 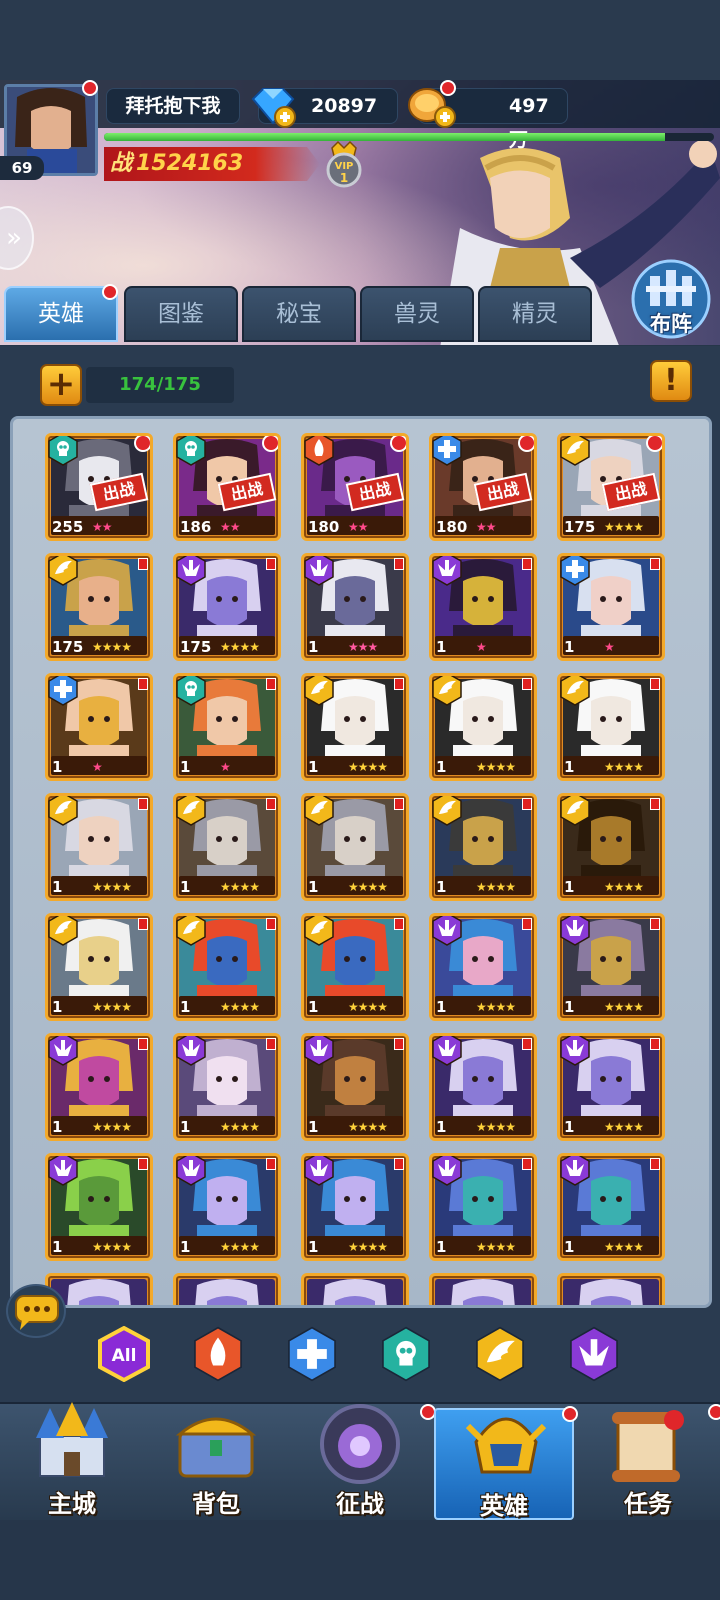 I want to click on hero-stars: ★★, so click(x=102, y=527).